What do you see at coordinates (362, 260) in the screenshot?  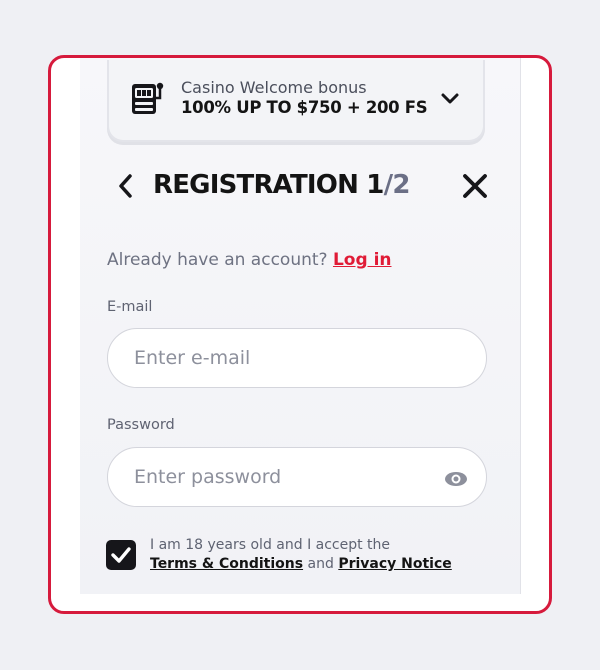 I see `login-link: Log in` at bounding box center [362, 260].